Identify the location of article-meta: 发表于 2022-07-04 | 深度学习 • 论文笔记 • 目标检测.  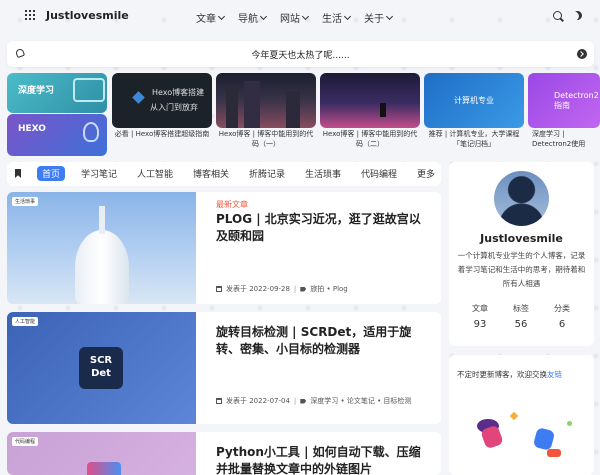
(313, 401).